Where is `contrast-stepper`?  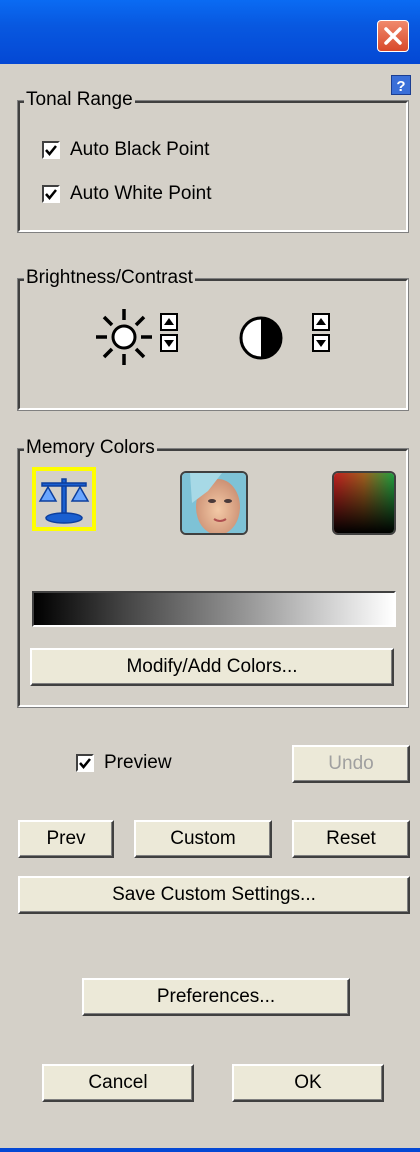
contrast-stepper is located at coordinates (321, 332).